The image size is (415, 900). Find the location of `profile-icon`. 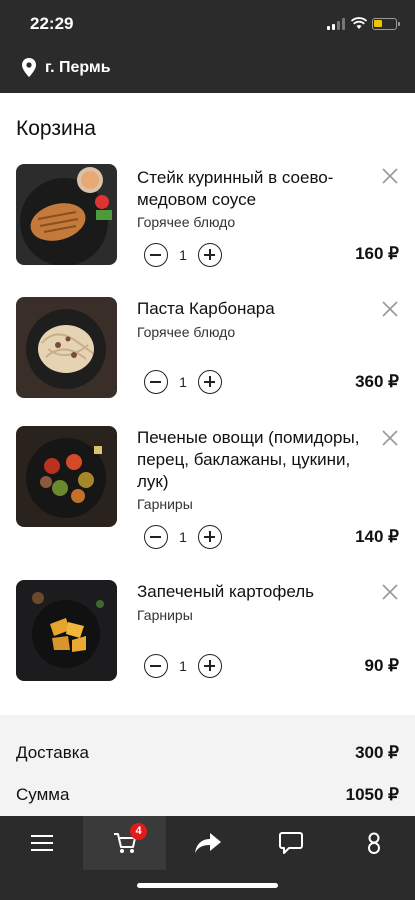

profile-icon is located at coordinates (373, 843).